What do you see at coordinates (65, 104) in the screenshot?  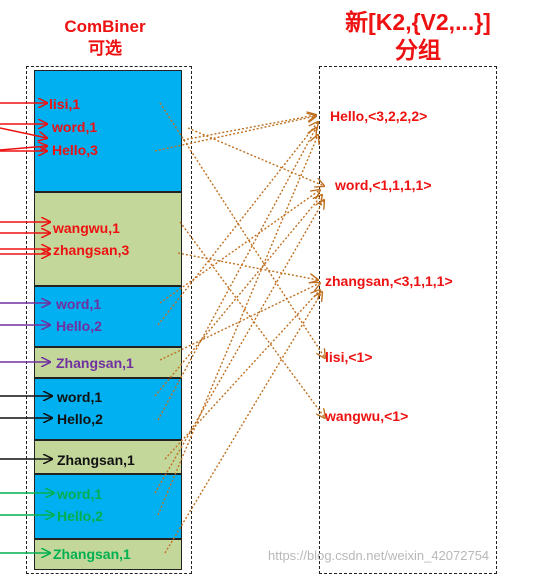 I see `combiner-item-lisi: lisi,1` at bounding box center [65, 104].